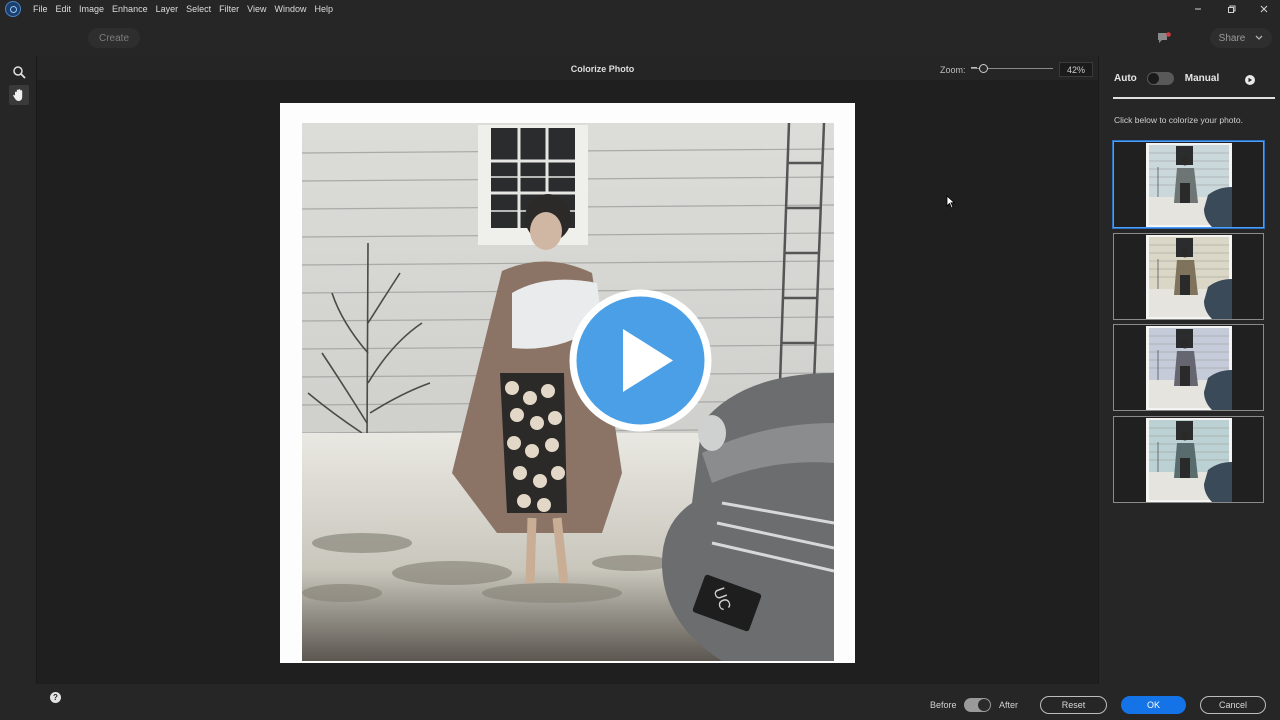 The image size is (1280, 720). Describe the element at coordinates (1259, 37) in the screenshot. I see `chevron-down-icon` at that location.